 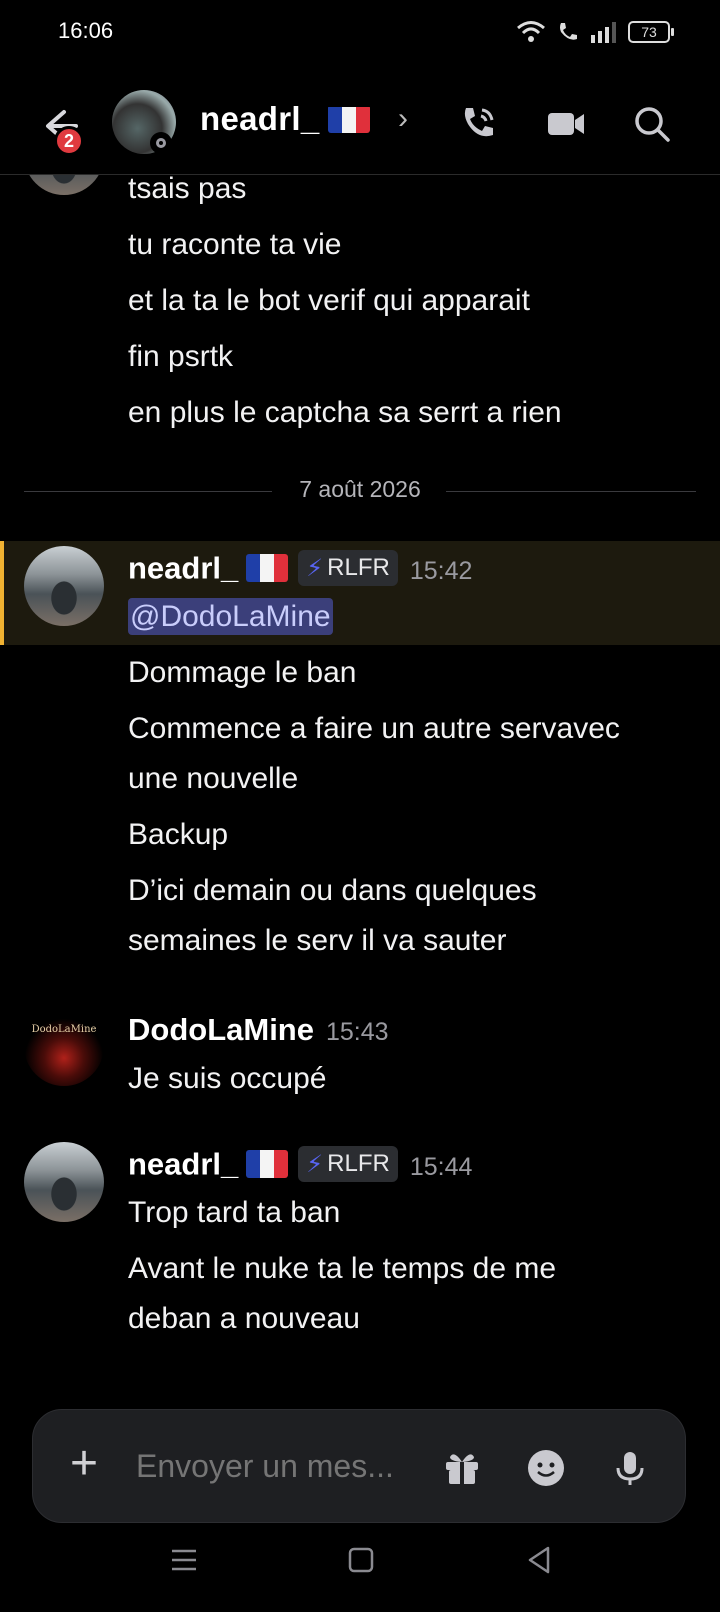 What do you see at coordinates (441, 570) in the screenshot?
I see `timestamp: 15:42` at bounding box center [441, 570].